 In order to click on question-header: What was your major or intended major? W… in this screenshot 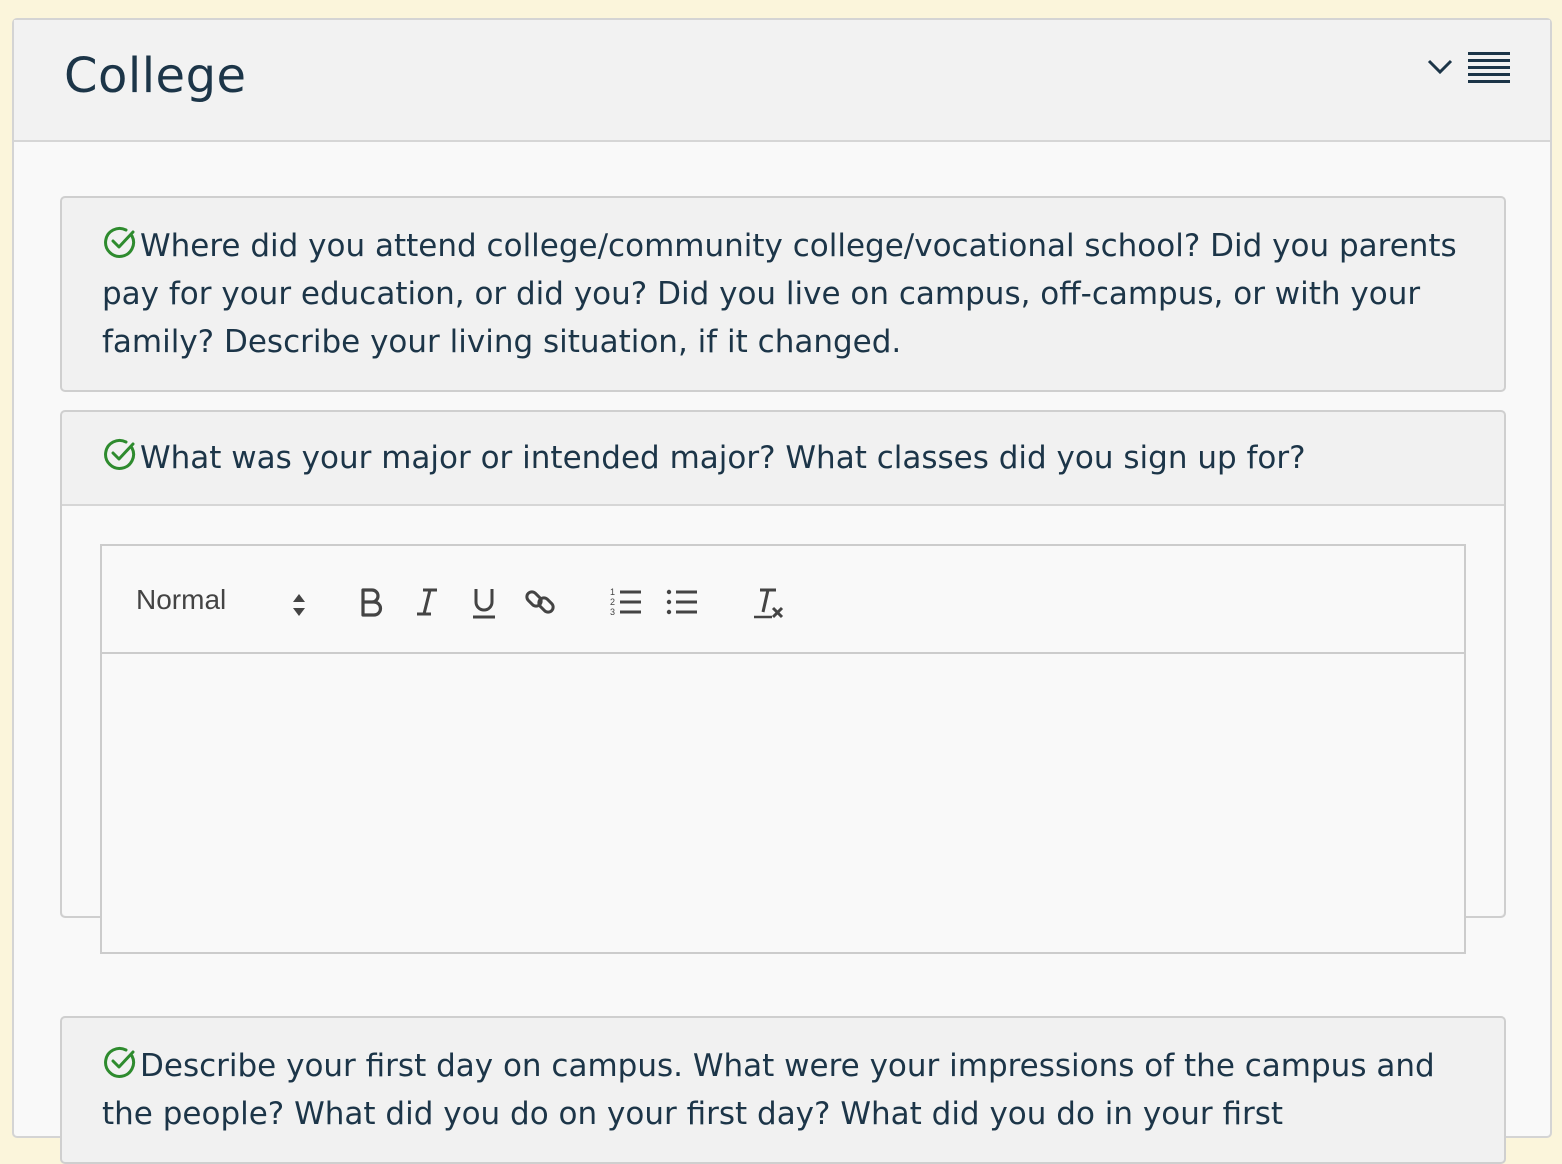, I will do `click(783, 458)`.